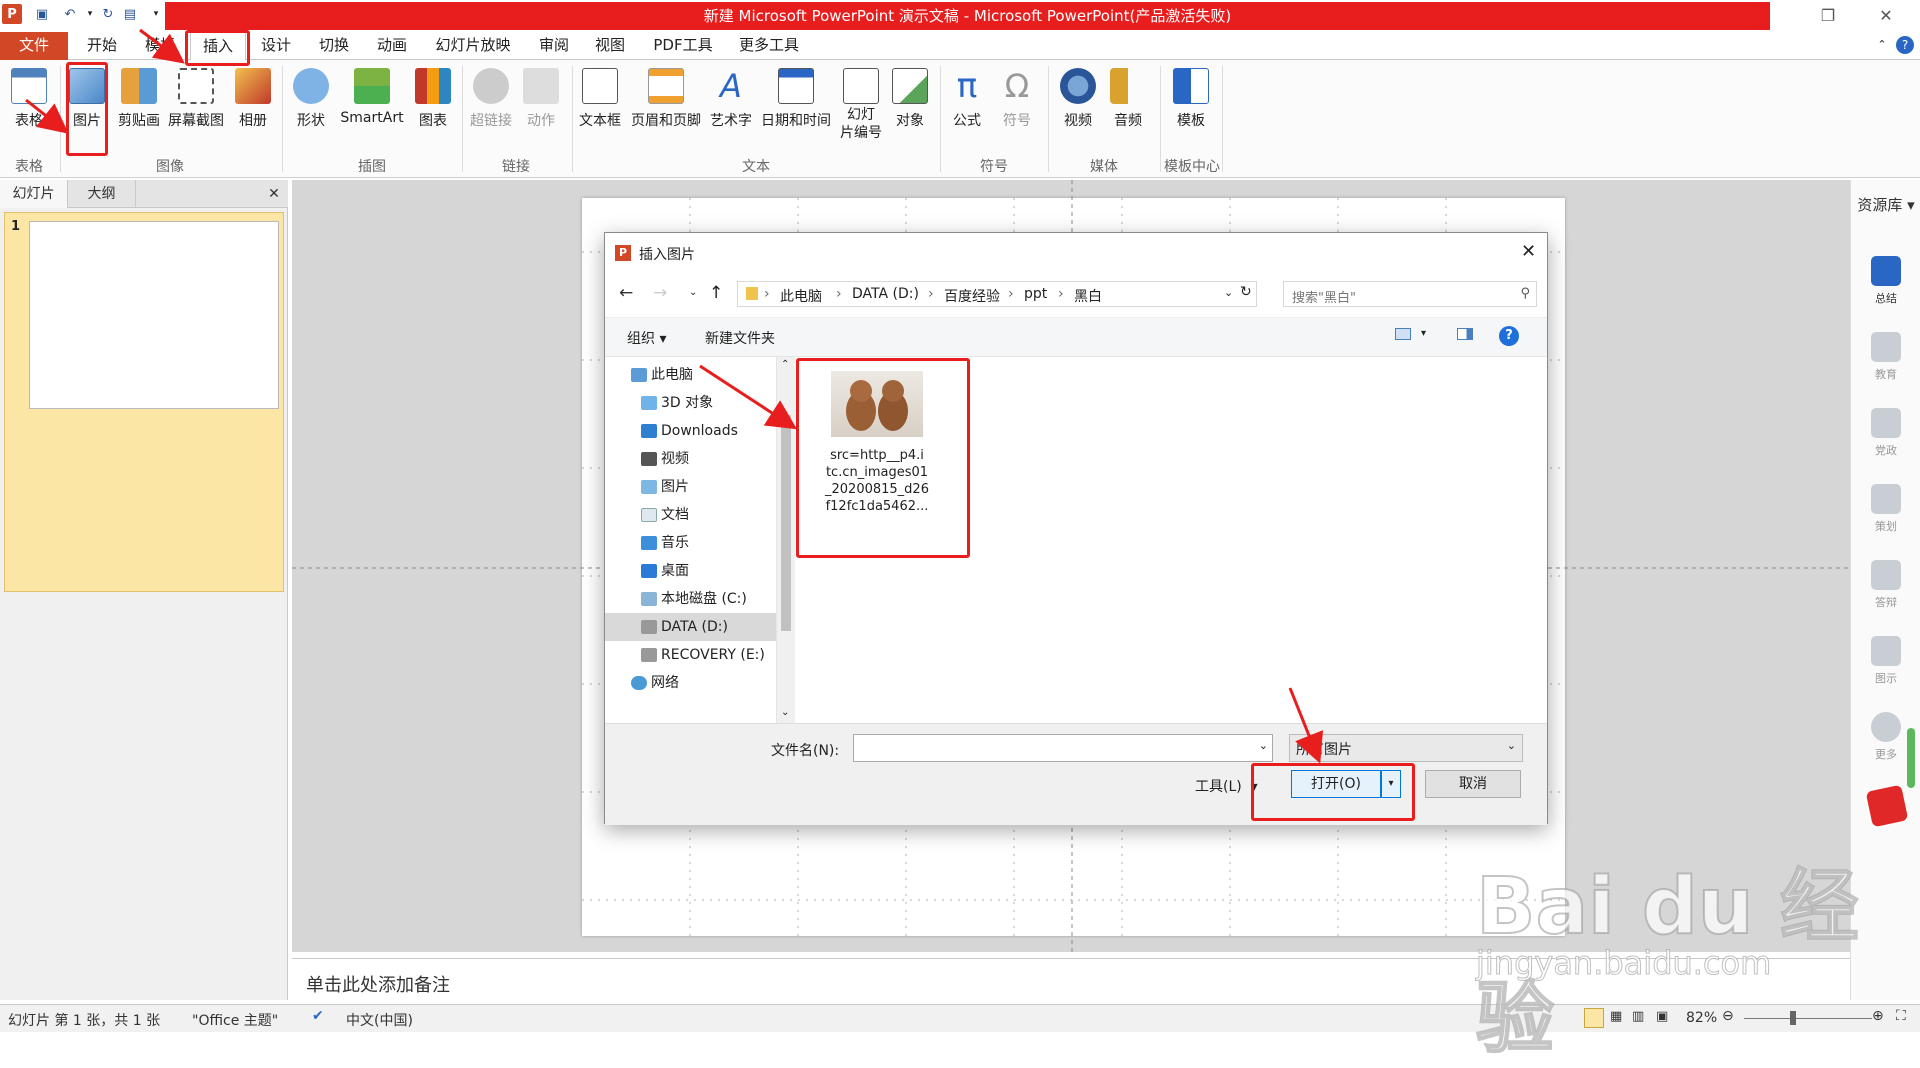 This screenshot has width=1920, height=1068. I want to click on help-icon: ?, so click(1905, 45).